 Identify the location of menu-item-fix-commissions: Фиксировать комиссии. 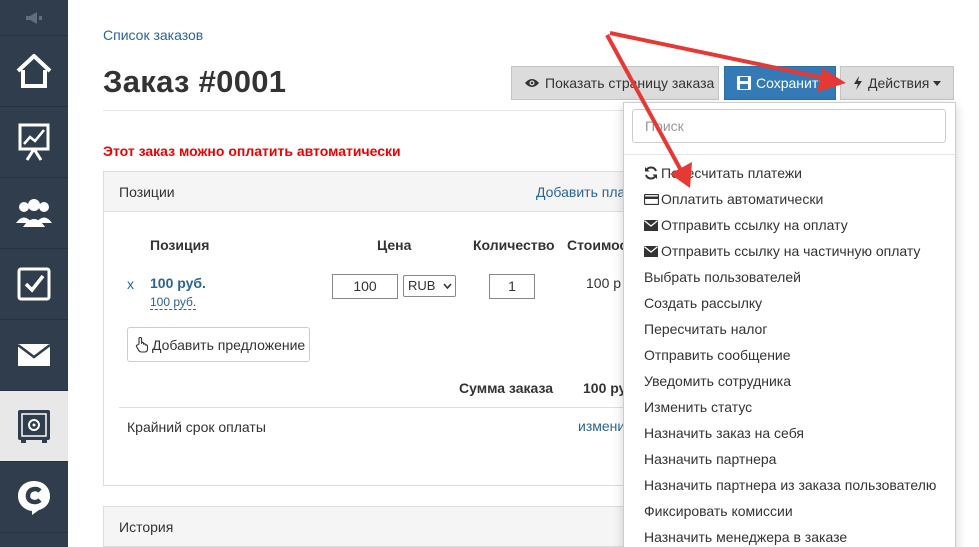
(789, 511).